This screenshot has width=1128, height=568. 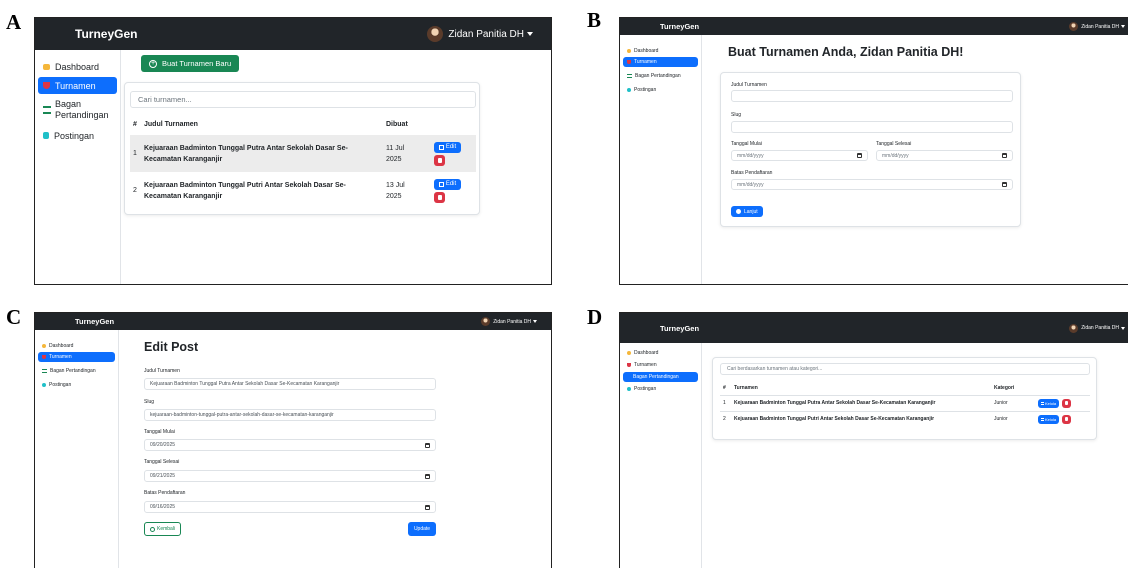 I want to click on end-date-label: Tanggal Selesai, so click(x=162, y=462).